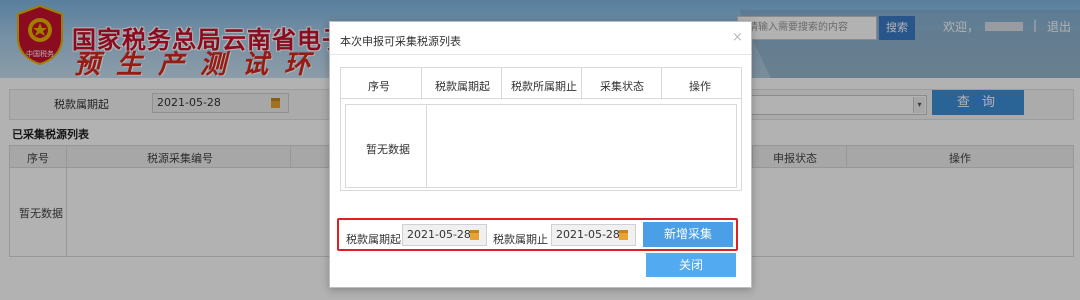 This screenshot has height=300, width=1080. Describe the element at coordinates (544, 86) in the screenshot. I see `column-header-period-end: 税款所属期止` at that location.